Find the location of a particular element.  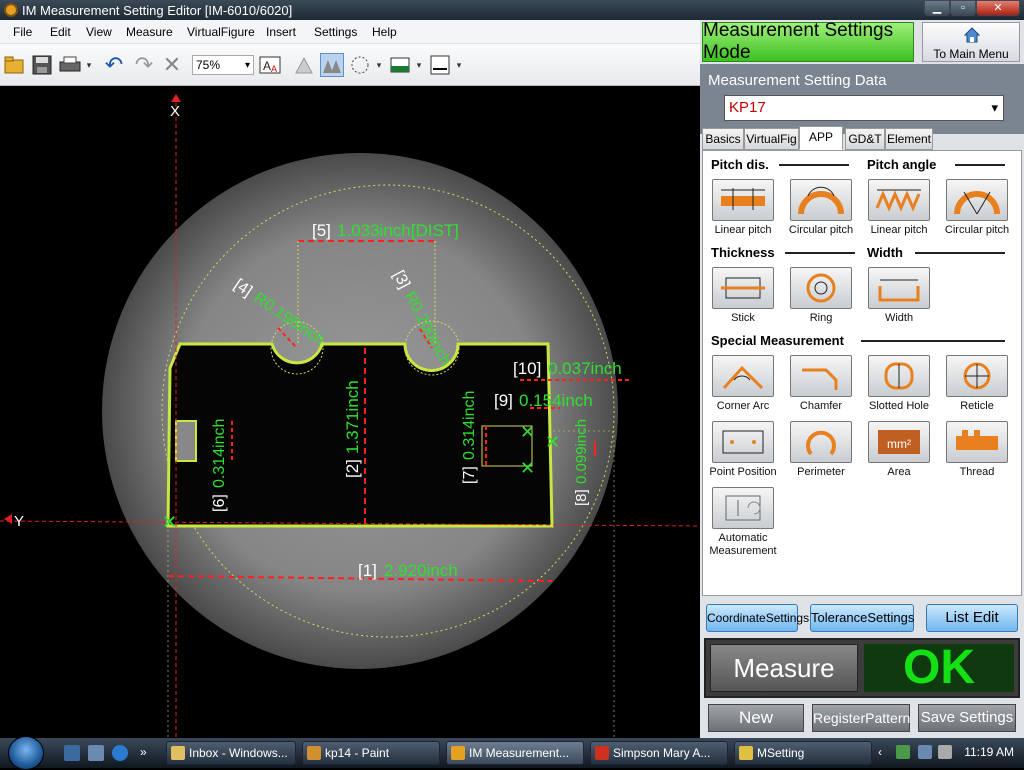

tool-circular-pitch-dis: Circular pitch is located at coordinates (821, 208).